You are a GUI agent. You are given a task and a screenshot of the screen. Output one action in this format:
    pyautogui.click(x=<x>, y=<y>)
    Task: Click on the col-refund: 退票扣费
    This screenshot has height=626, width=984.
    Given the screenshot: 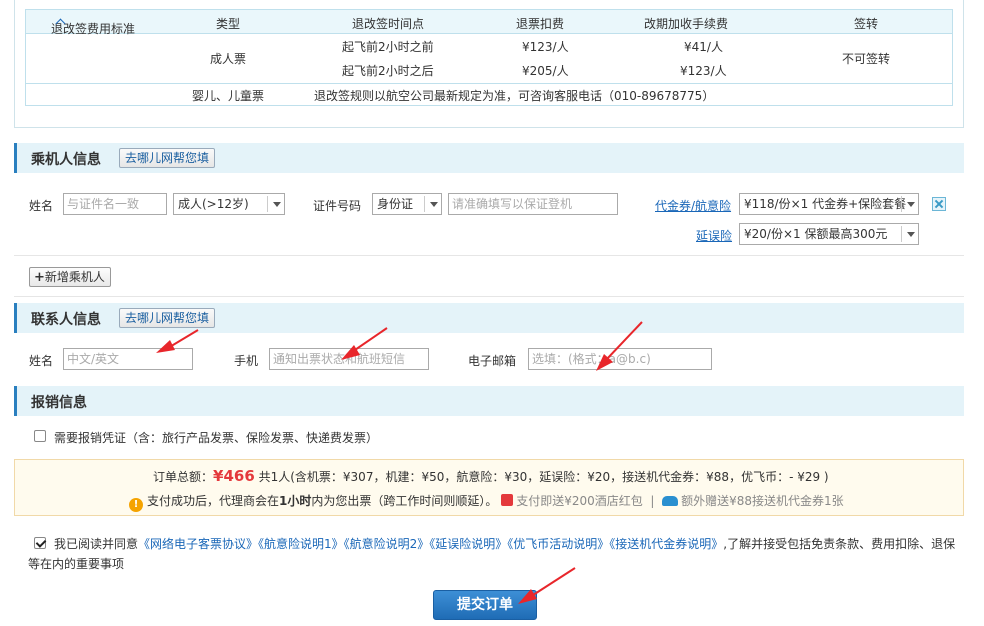 What is the action you would take?
    pyautogui.click(x=540, y=24)
    